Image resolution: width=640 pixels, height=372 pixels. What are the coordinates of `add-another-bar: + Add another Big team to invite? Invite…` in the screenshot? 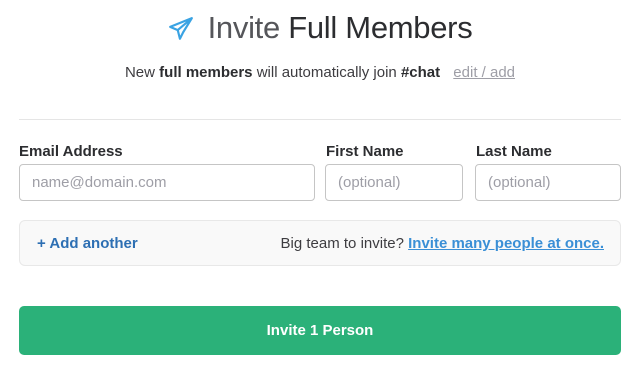 It's located at (320, 243).